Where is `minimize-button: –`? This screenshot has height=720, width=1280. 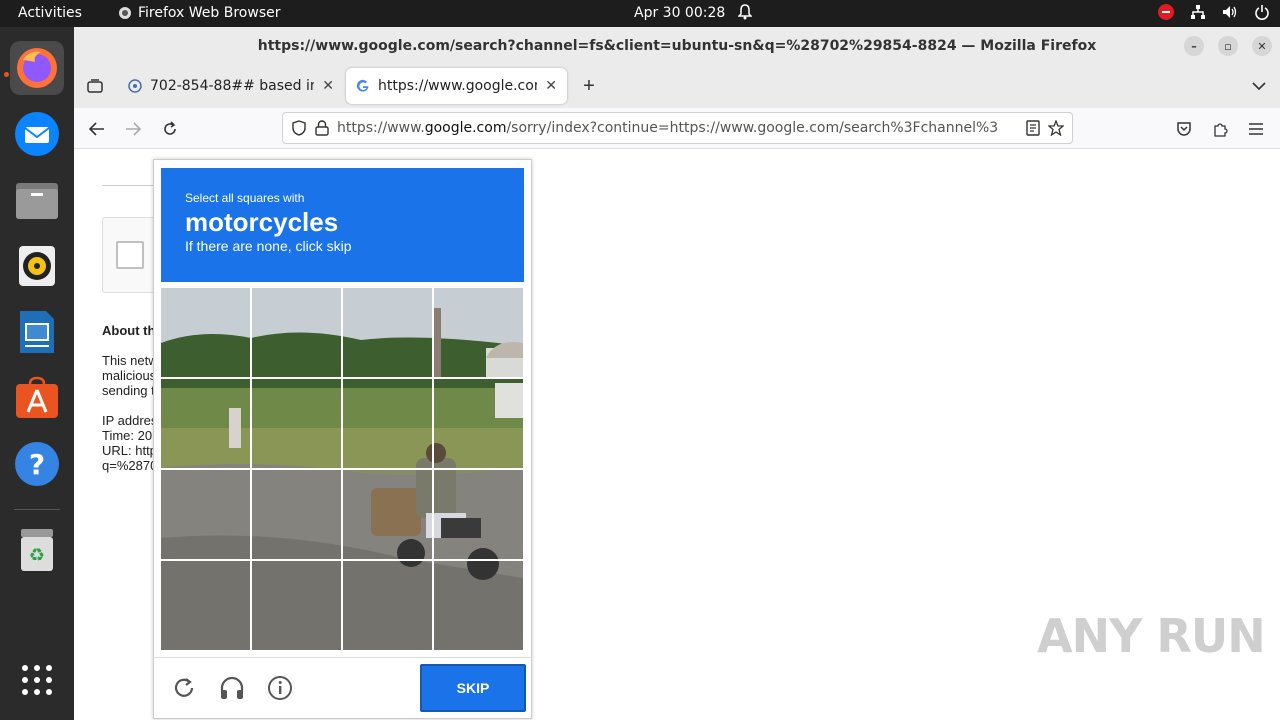
minimize-button: – is located at coordinates (1194, 46).